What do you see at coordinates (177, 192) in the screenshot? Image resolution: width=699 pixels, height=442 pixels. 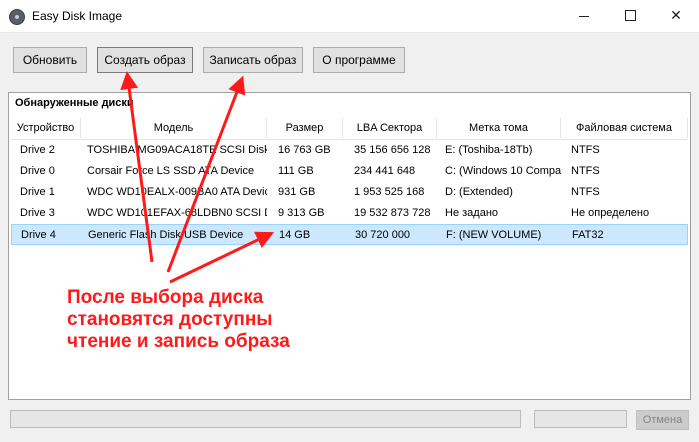 I see `cell-model: WDC WD10EALX-009BA0 ATA Device` at bounding box center [177, 192].